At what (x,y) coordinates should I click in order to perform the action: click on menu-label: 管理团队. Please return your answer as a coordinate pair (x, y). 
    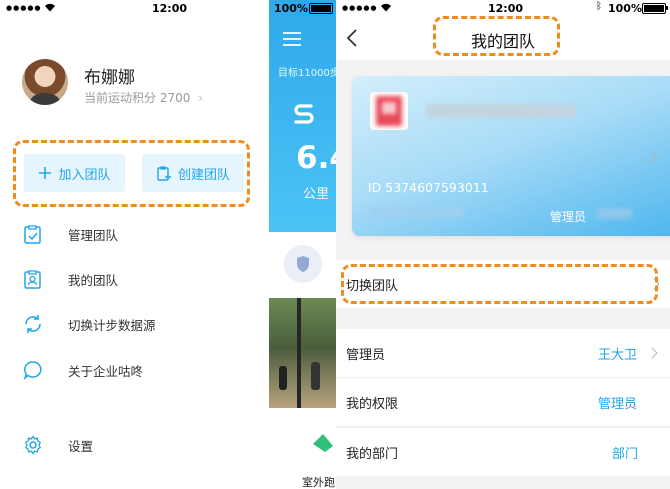
    Looking at the image, I should click on (93, 235).